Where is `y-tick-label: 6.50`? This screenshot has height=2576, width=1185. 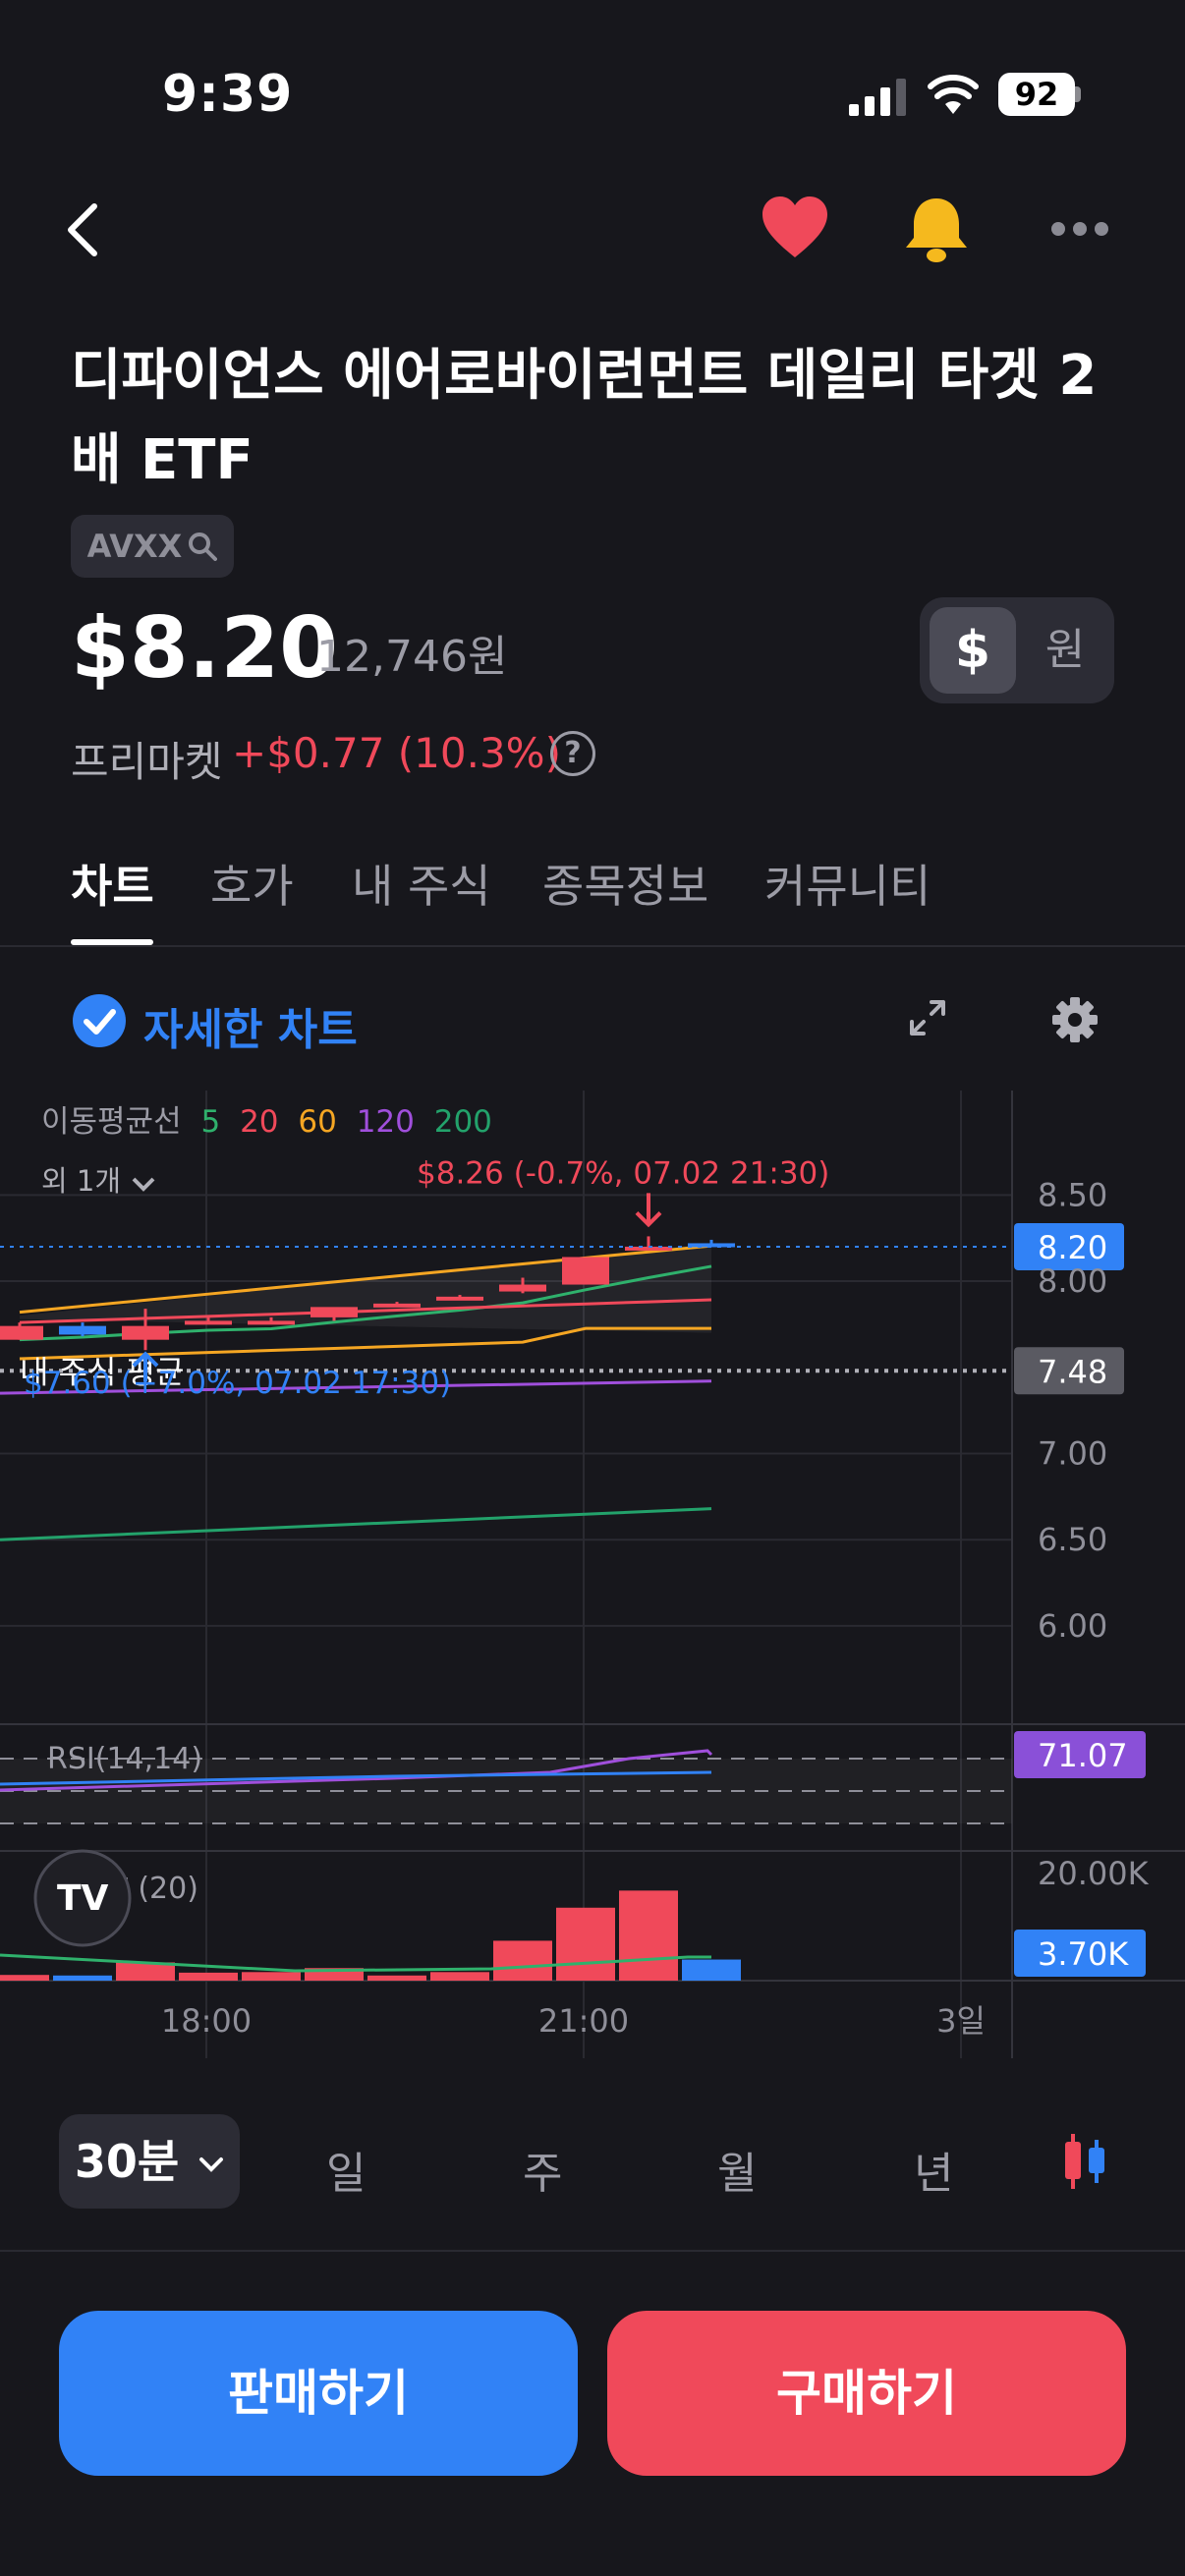
y-tick-label: 6.50 is located at coordinates (1072, 1539).